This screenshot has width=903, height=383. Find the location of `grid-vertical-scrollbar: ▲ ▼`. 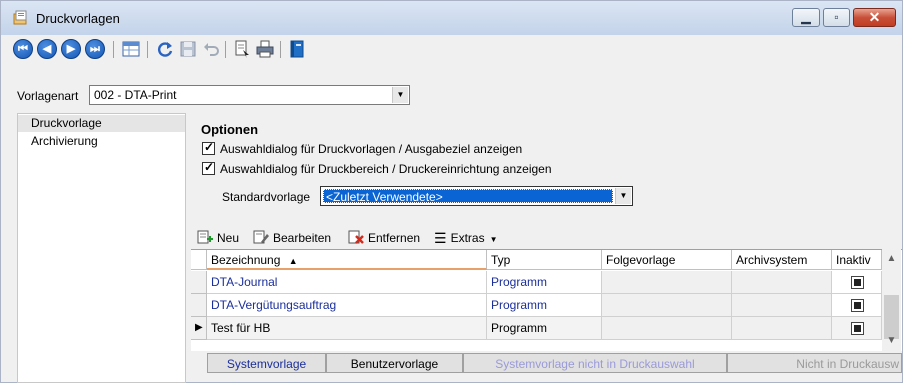

grid-vertical-scrollbar: ▲ ▼ is located at coordinates (891, 300).